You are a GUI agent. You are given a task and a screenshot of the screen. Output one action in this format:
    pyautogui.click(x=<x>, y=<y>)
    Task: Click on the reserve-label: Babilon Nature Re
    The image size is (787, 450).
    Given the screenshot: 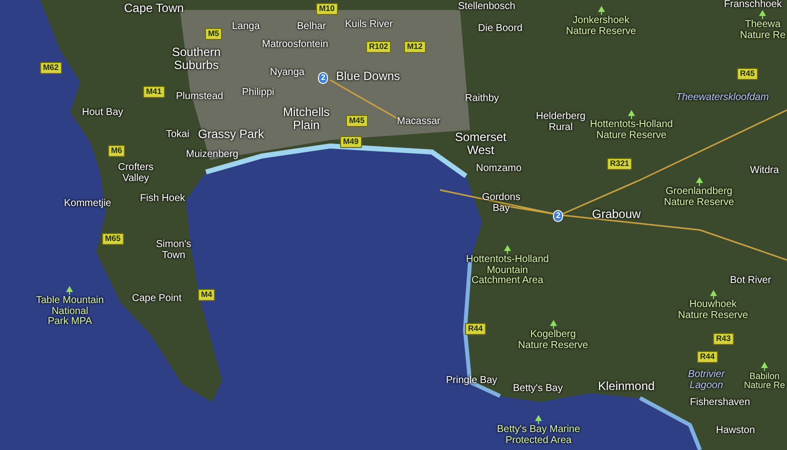 What is the action you would take?
    pyautogui.click(x=765, y=381)
    